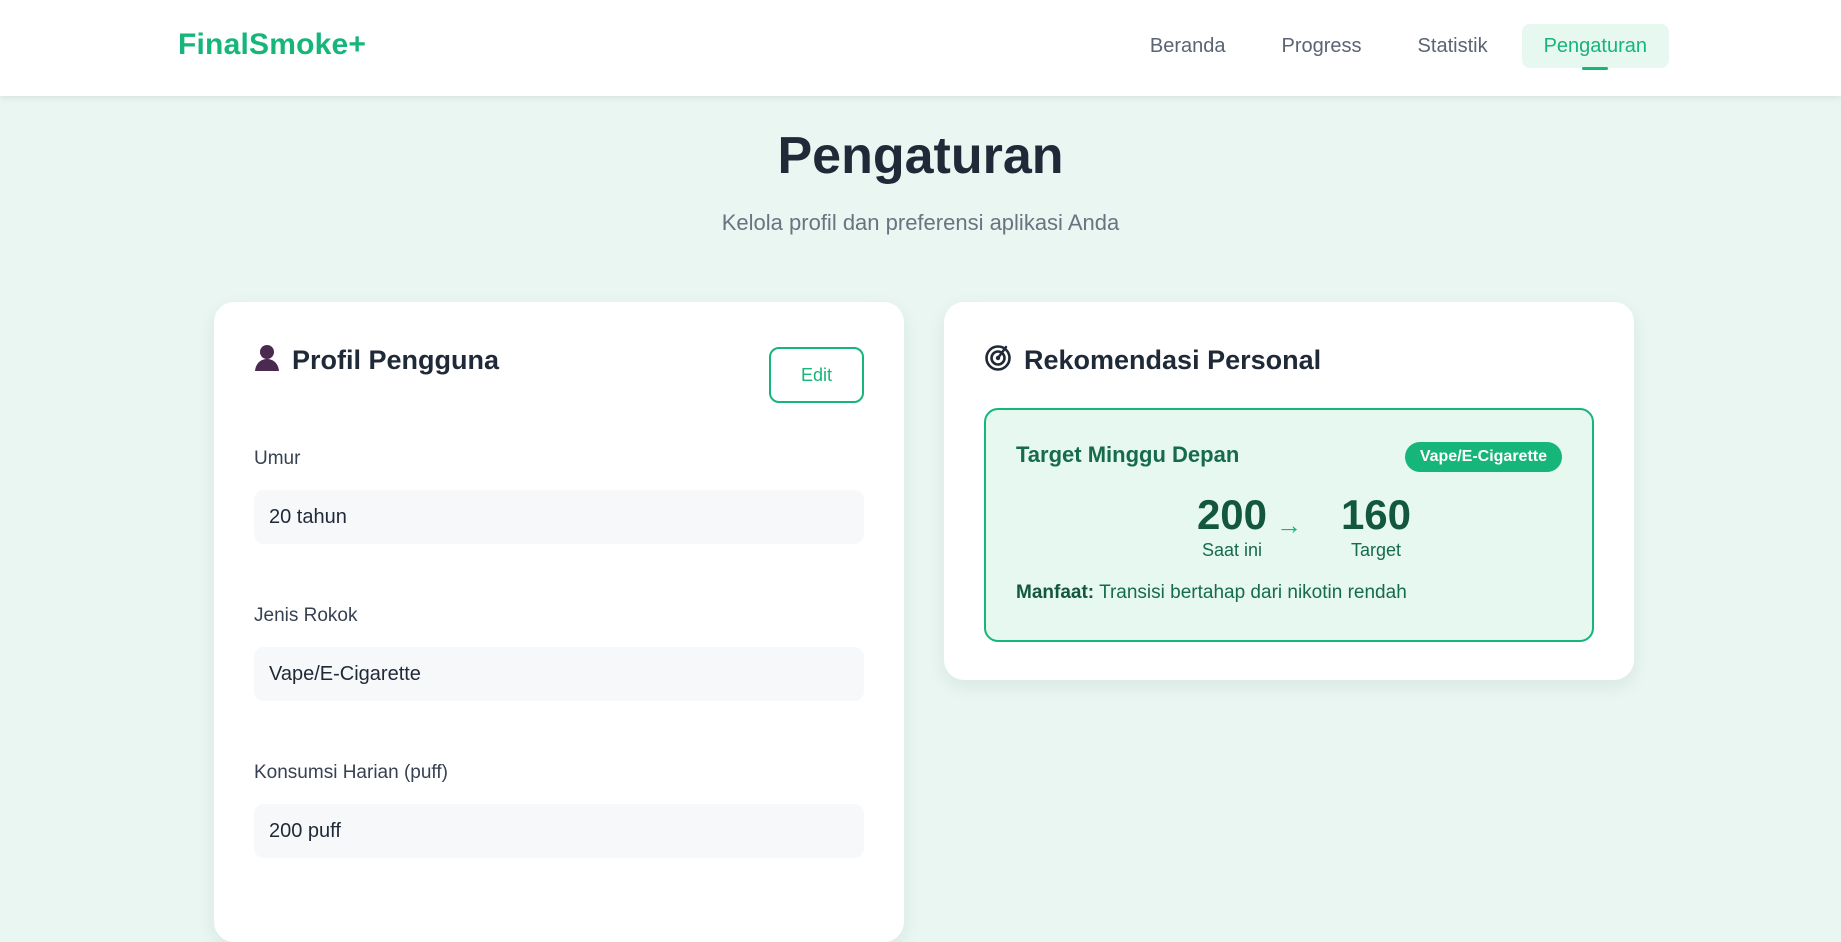  I want to click on smoke-type-badge: Vape/E-Cigarette, so click(1483, 457).